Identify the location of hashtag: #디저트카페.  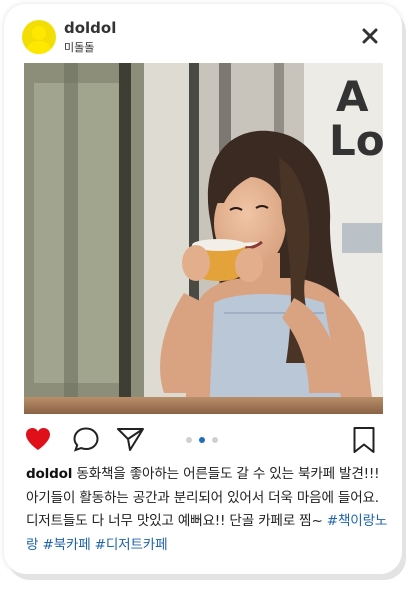
(131, 545).